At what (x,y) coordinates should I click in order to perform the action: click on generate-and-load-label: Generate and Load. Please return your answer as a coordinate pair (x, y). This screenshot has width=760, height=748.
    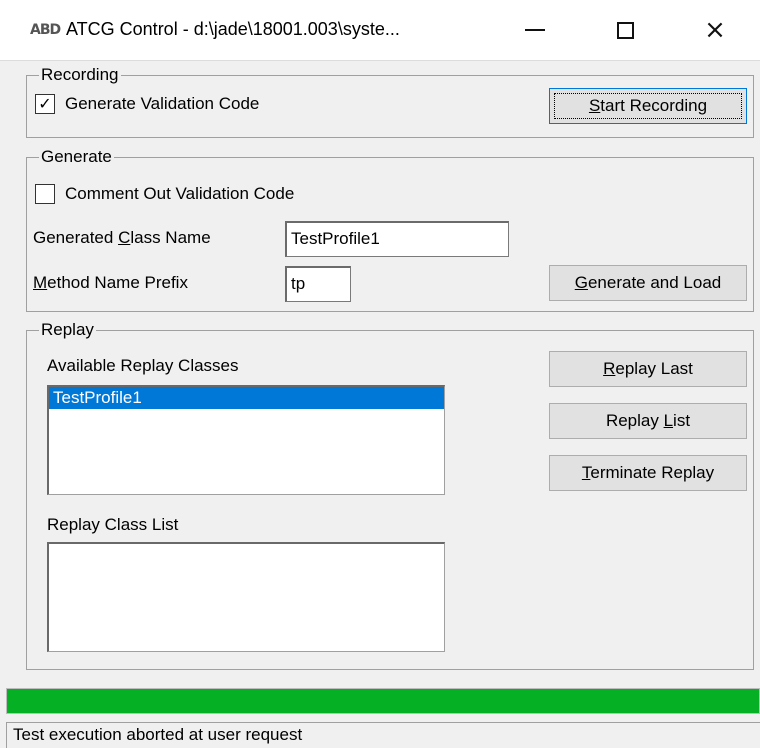
    Looking at the image, I should click on (648, 282).